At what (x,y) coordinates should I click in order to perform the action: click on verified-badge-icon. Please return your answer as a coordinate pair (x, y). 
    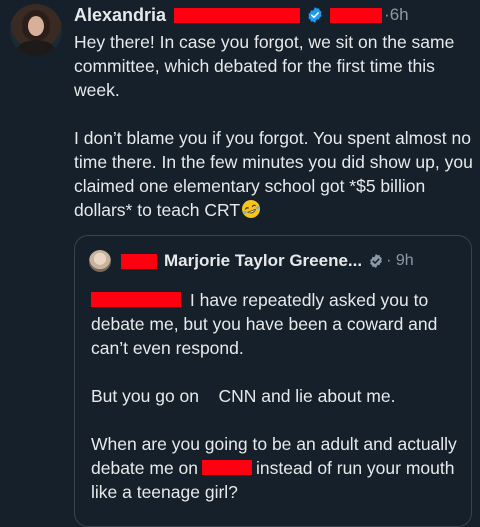
    Looking at the image, I should click on (315, 15).